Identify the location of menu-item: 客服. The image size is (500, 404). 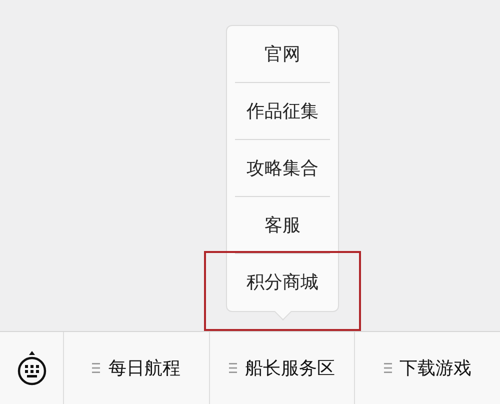
(282, 225).